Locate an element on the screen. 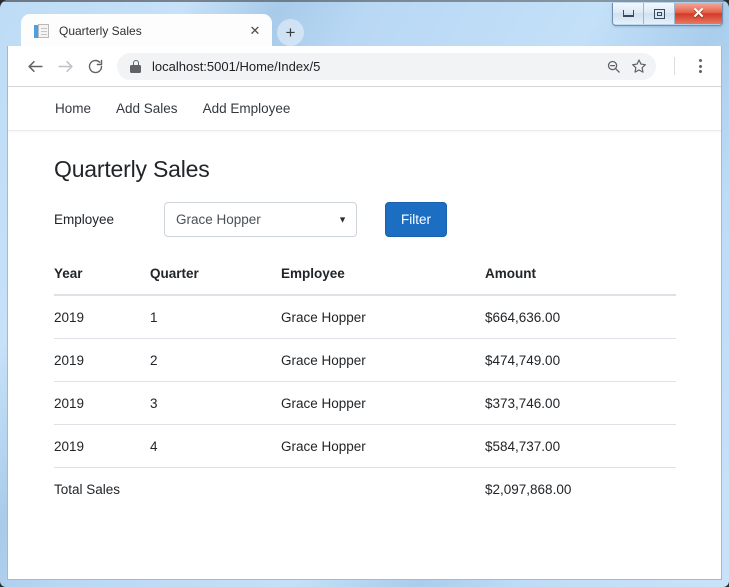 The width and height of the screenshot is (729, 587). column-header-quarter: Quarter is located at coordinates (215, 277).